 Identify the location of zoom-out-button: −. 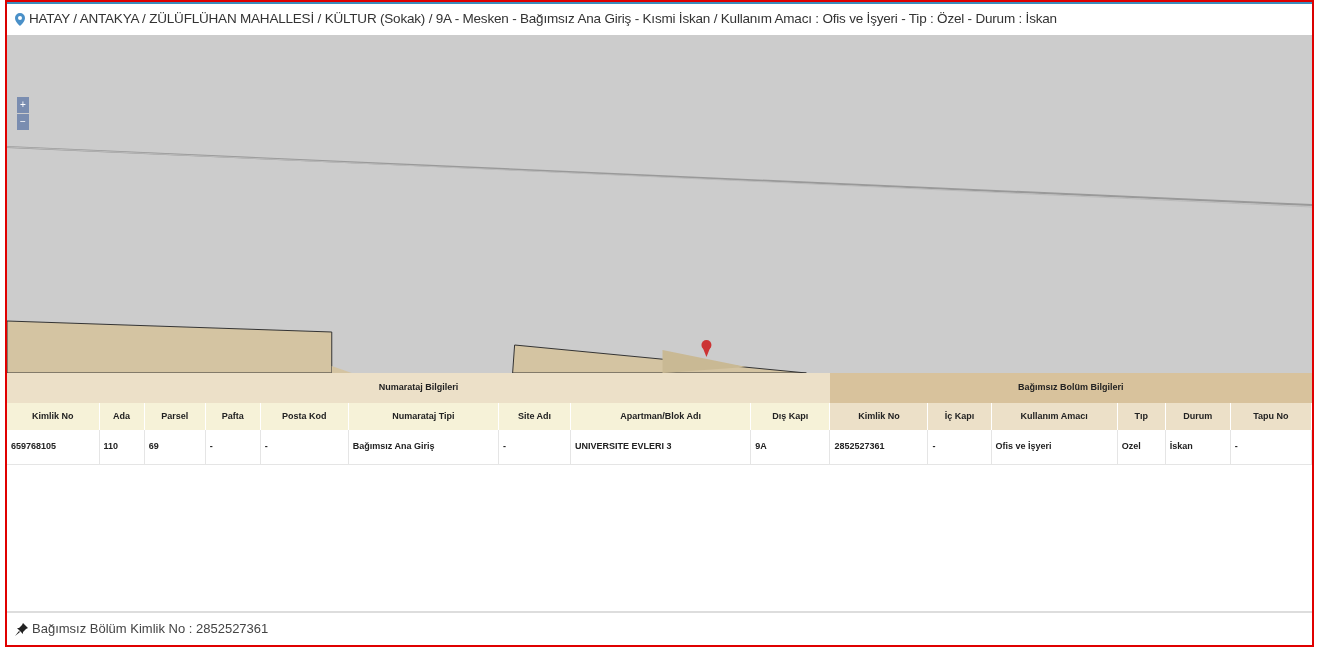
(23, 122).